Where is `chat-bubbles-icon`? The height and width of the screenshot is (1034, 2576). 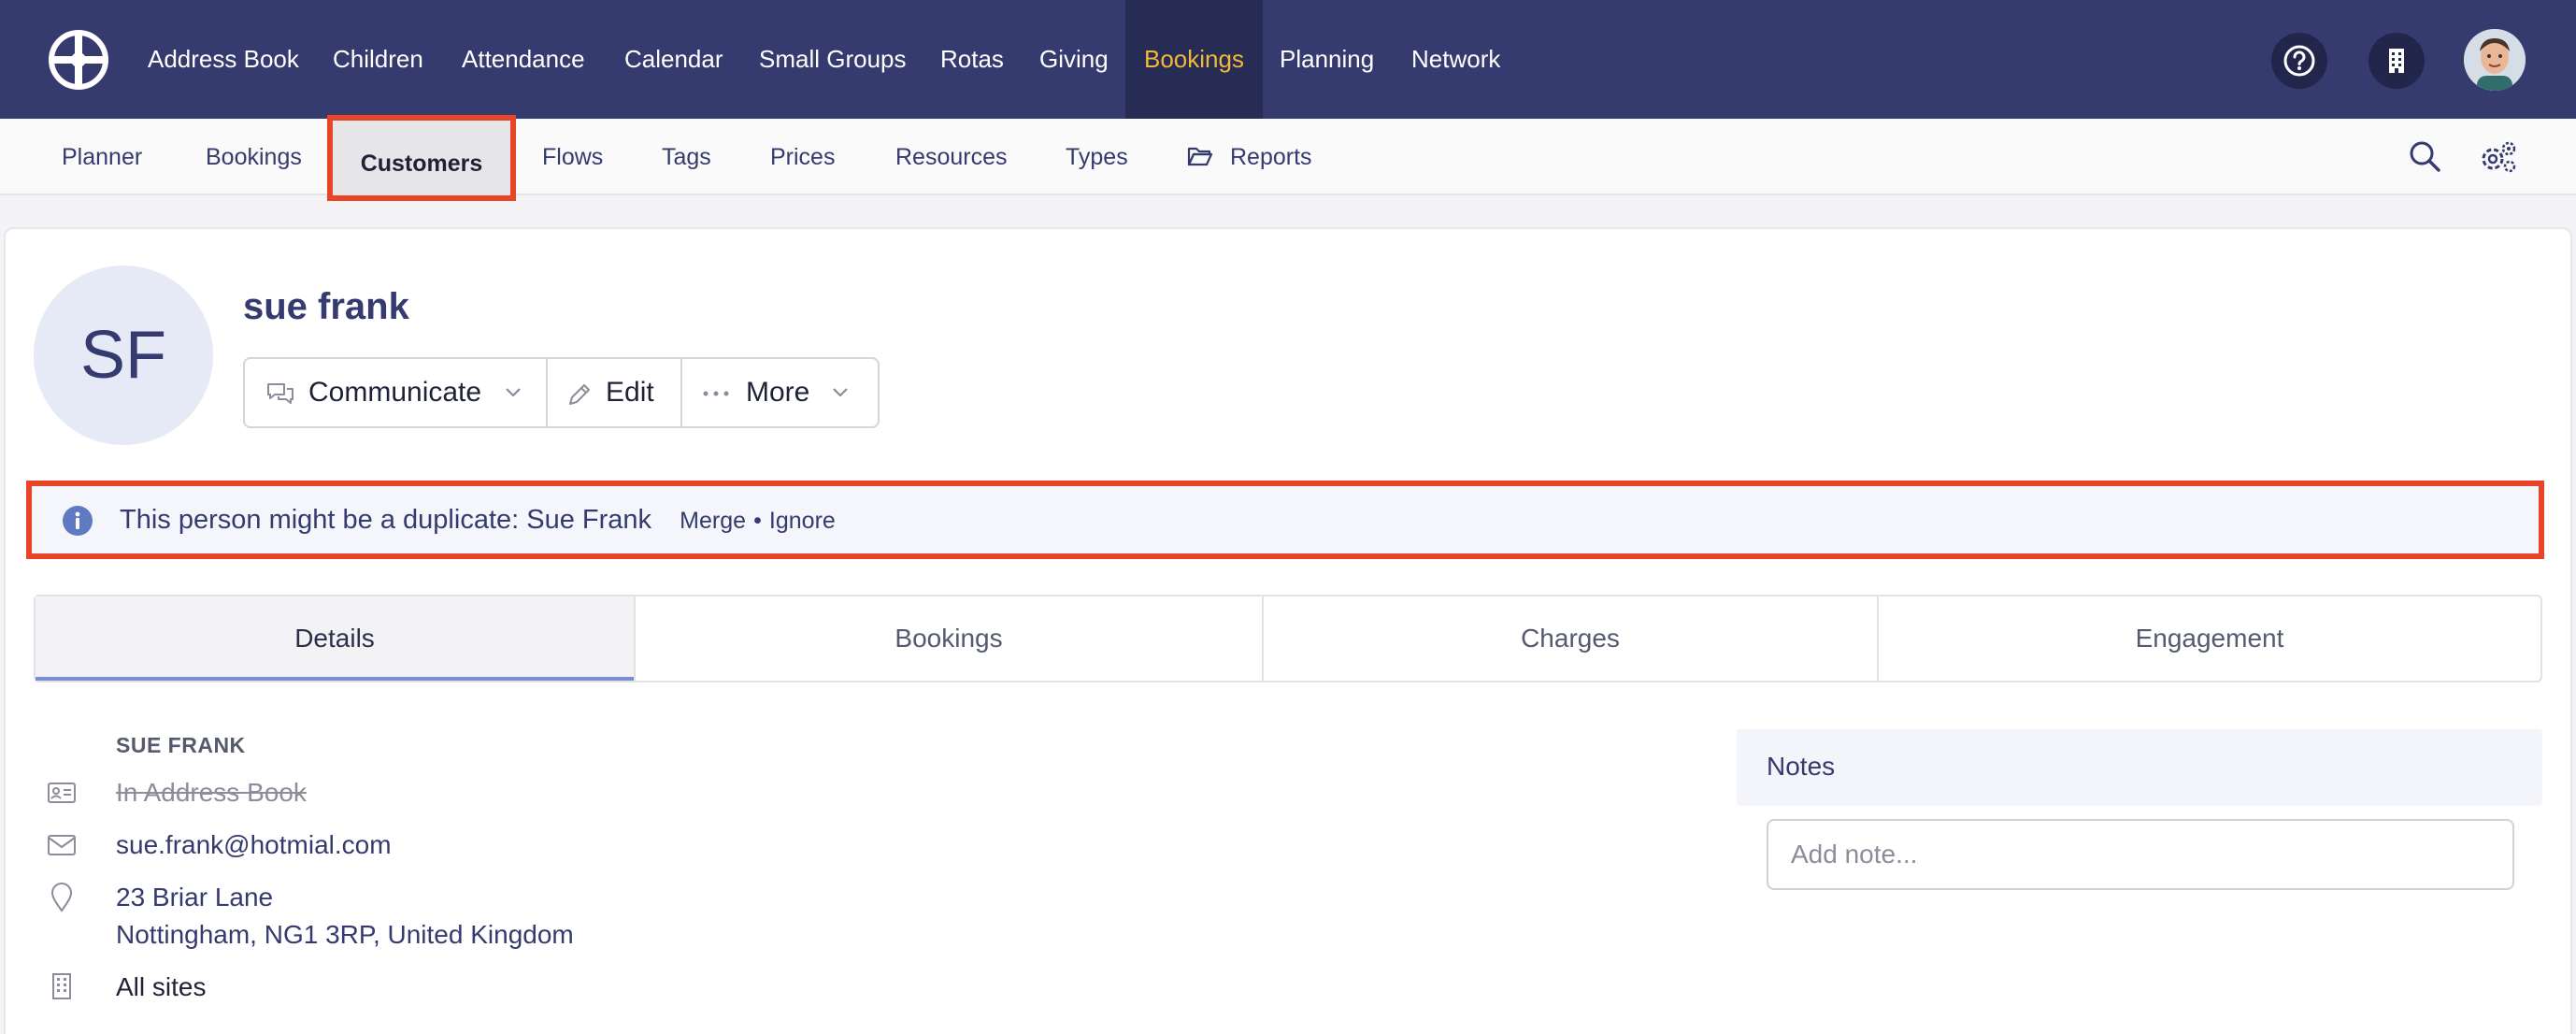
chat-bubbles-icon is located at coordinates (280, 393).